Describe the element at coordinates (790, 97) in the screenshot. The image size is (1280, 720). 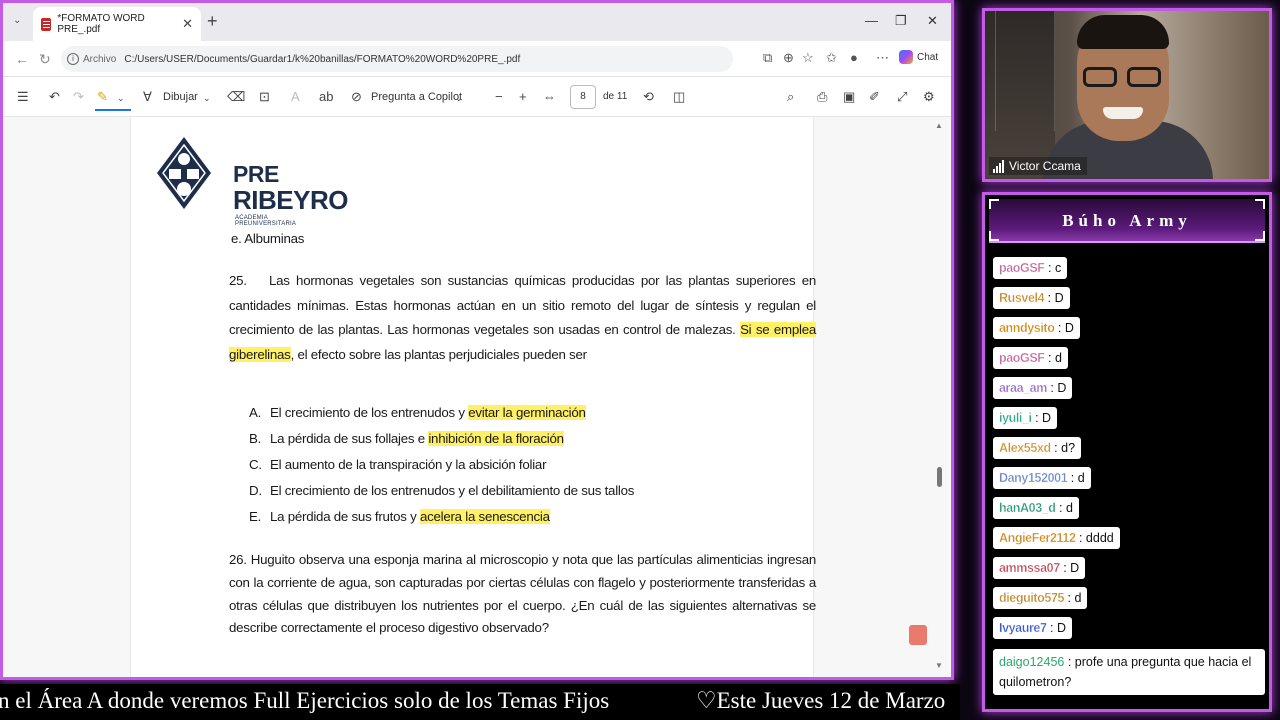
I see `search-icon: ⌕` at that location.